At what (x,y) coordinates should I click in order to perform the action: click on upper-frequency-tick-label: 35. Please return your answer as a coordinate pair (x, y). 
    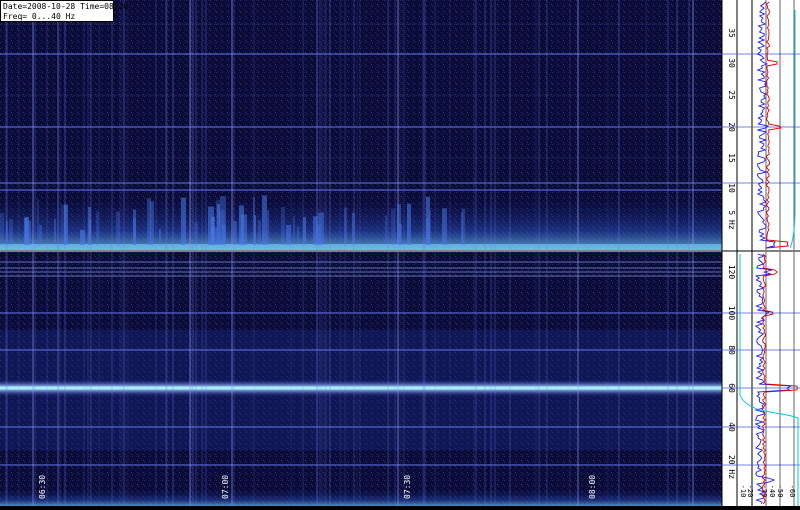
    Looking at the image, I should click on (731, 33).